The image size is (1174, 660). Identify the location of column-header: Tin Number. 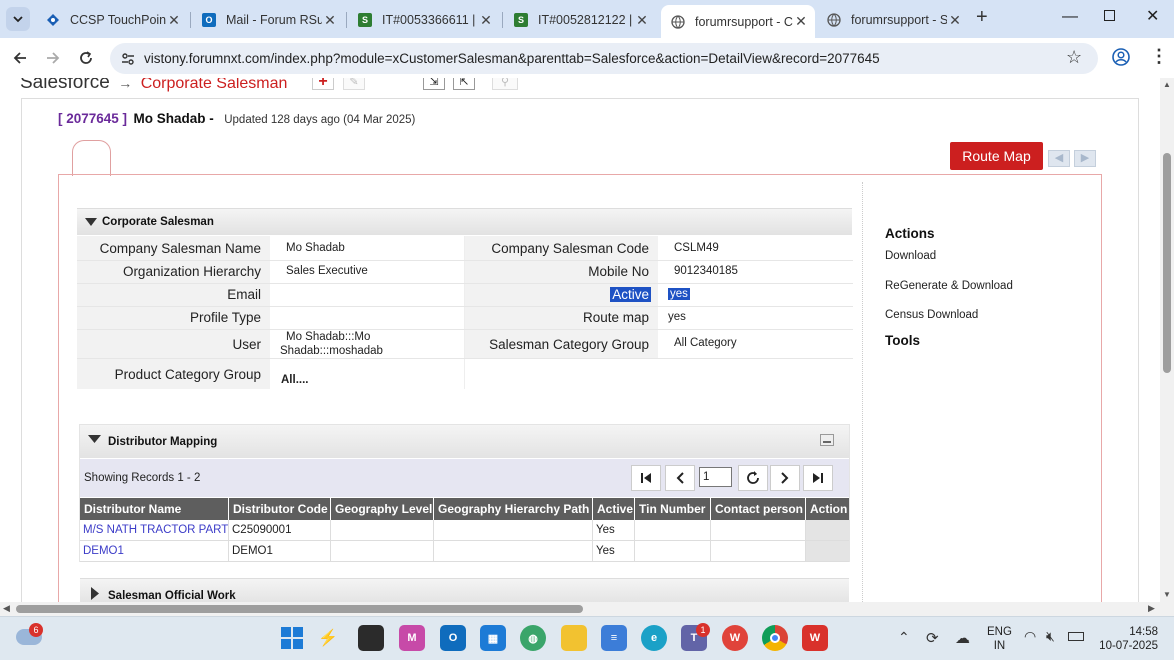
(673, 509).